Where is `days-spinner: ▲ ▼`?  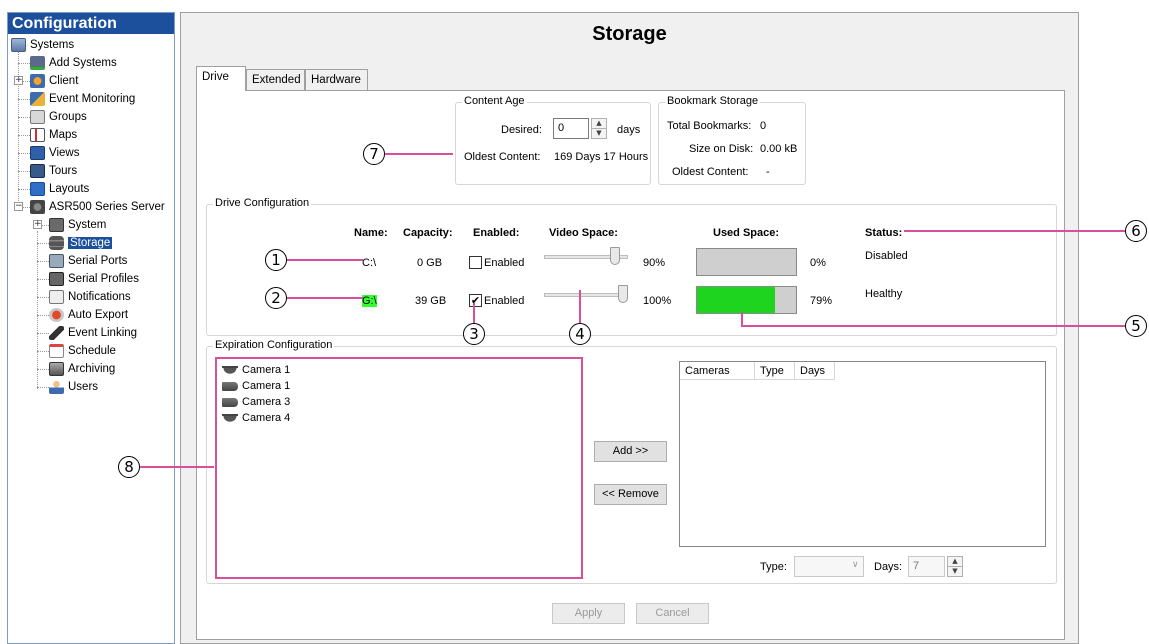
days-spinner: ▲ ▼ is located at coordinates (955, 566).